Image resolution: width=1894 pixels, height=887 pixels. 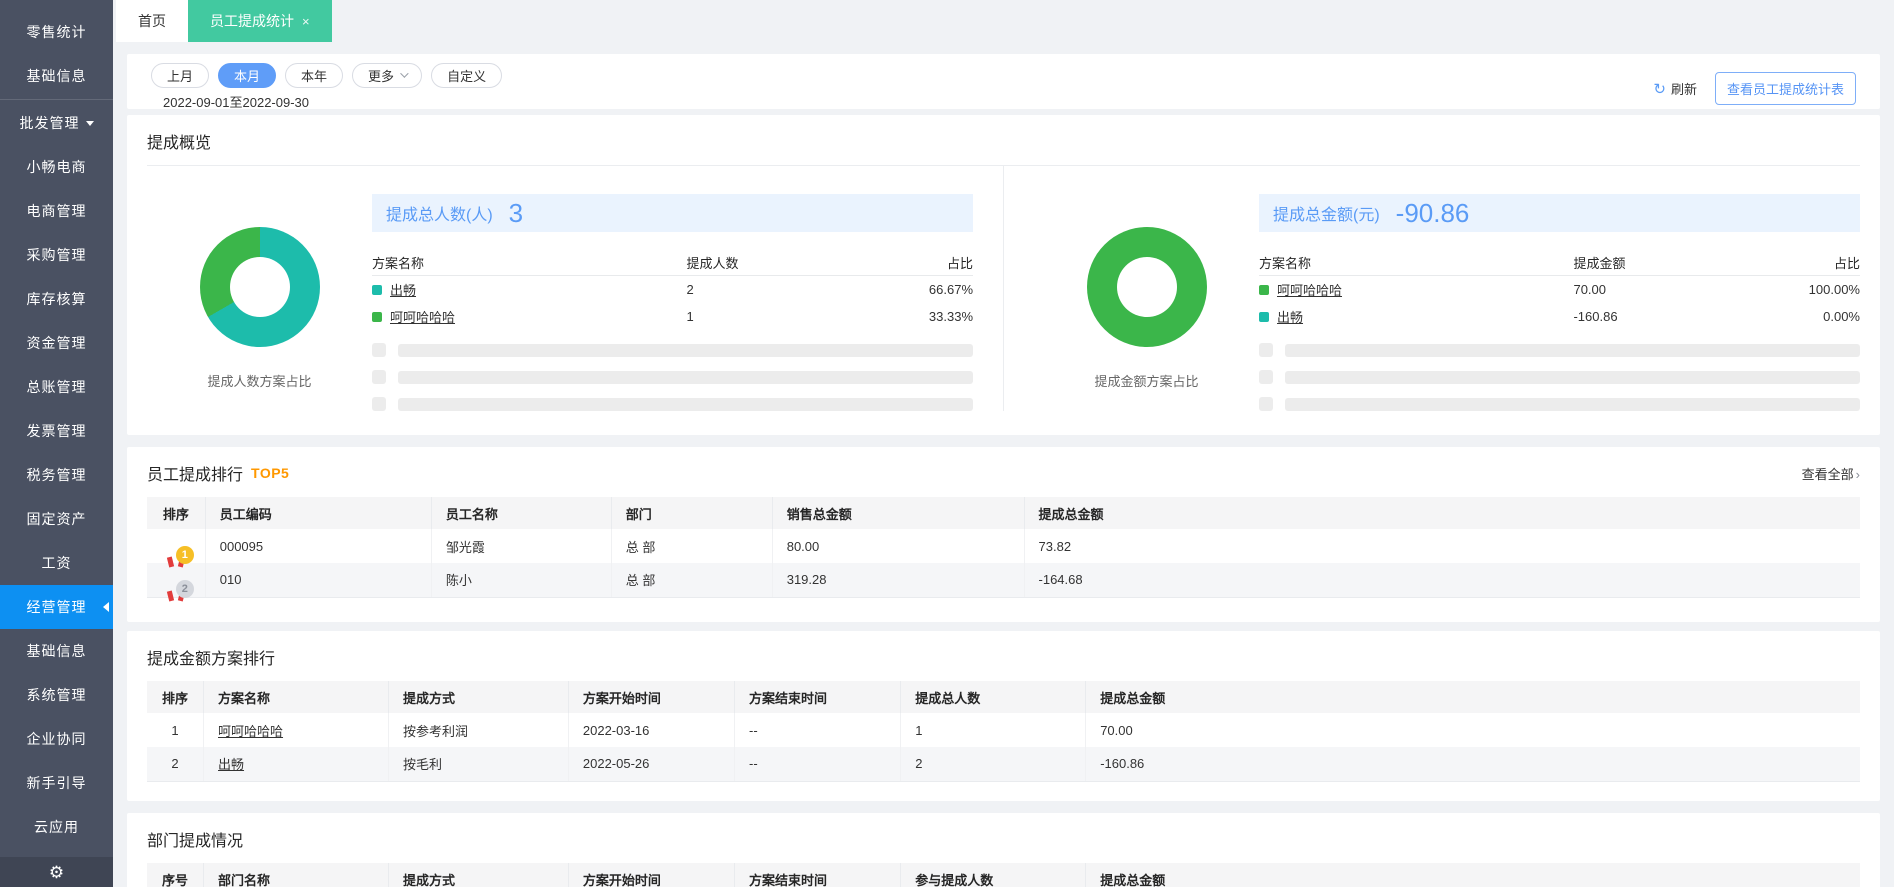 I want to click on date-quick-pills: 上月 本月 本年 更多 自定义, so click(x=327, y=75).